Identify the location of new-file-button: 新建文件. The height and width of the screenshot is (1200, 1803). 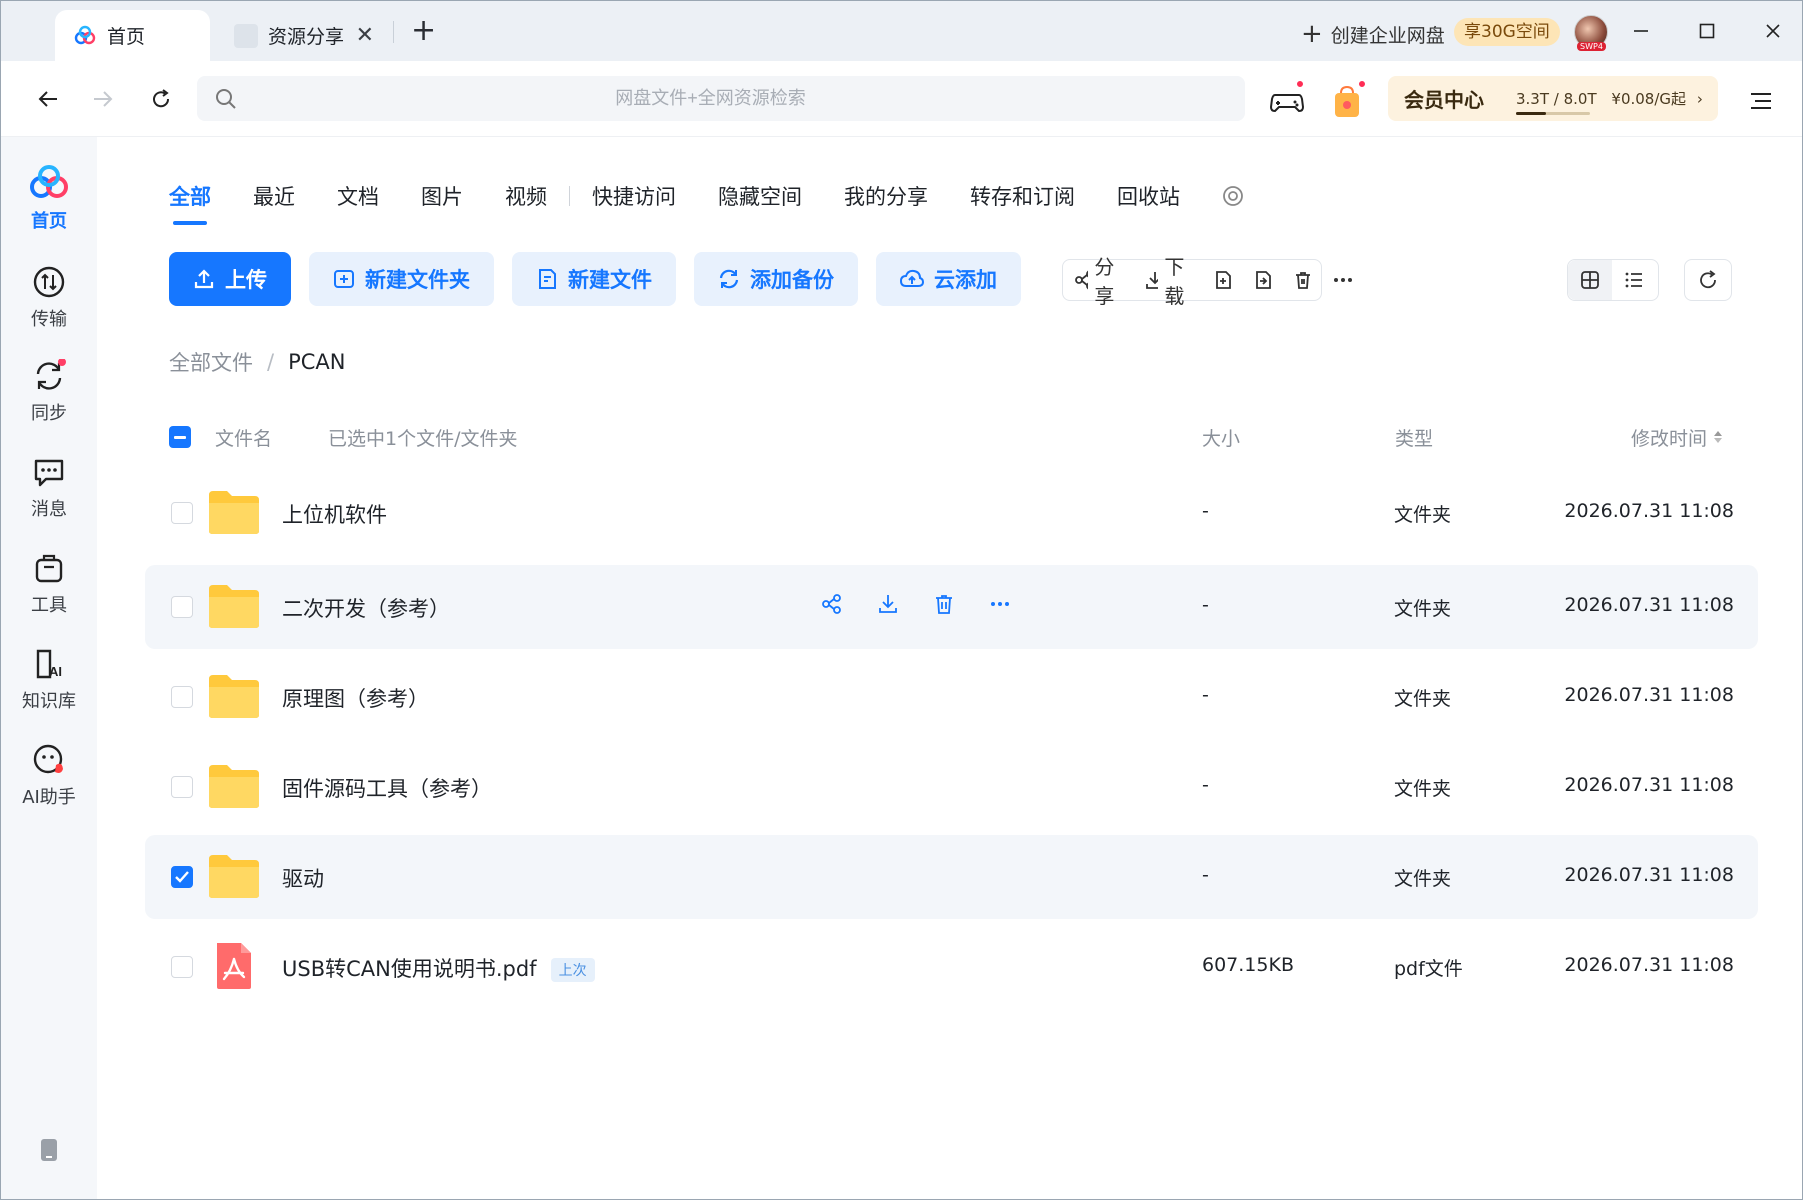
(594, 279).